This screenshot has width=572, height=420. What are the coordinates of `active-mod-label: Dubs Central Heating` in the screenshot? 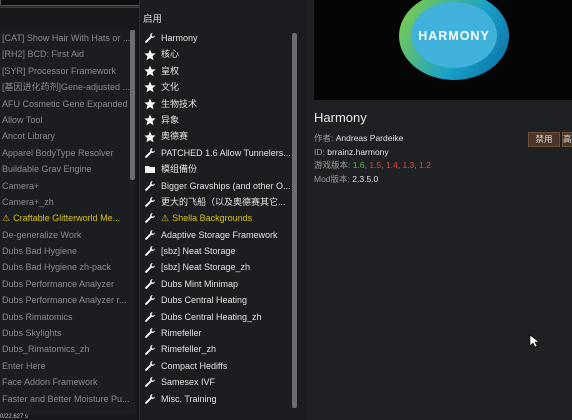 It's located at (204, 300).